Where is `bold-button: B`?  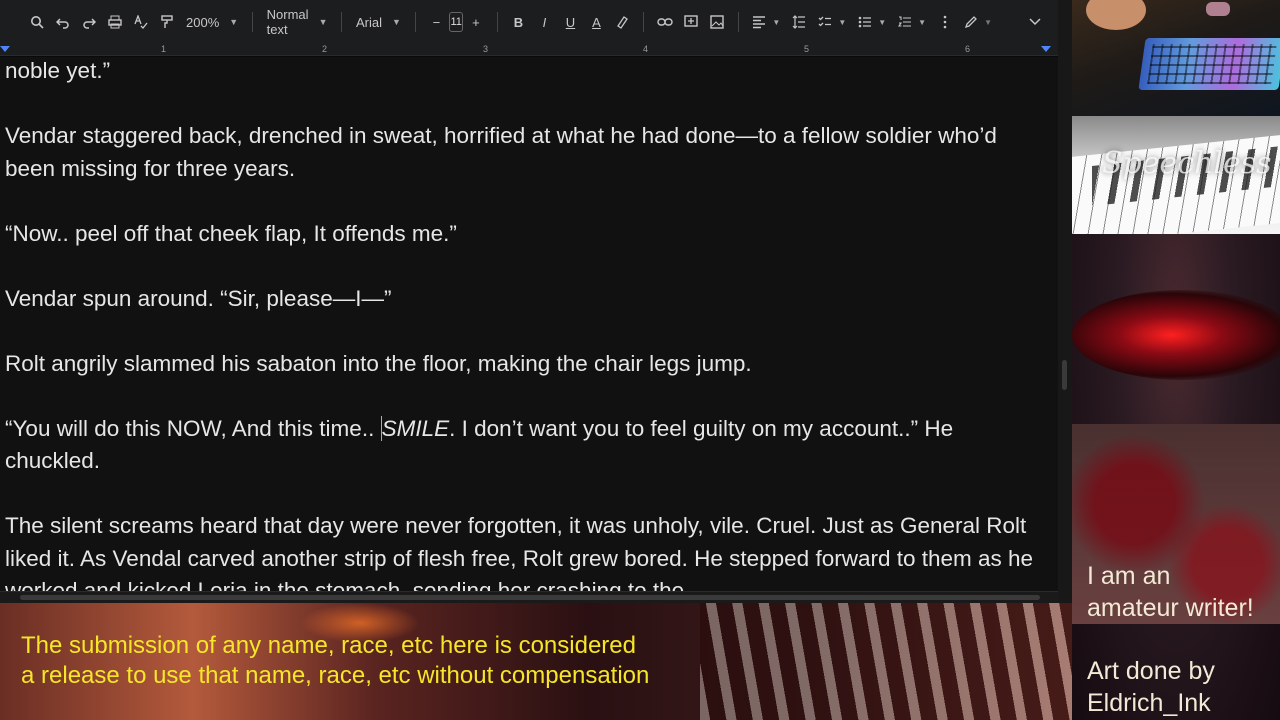 bold-button: B is located at coordinates (518, 22).